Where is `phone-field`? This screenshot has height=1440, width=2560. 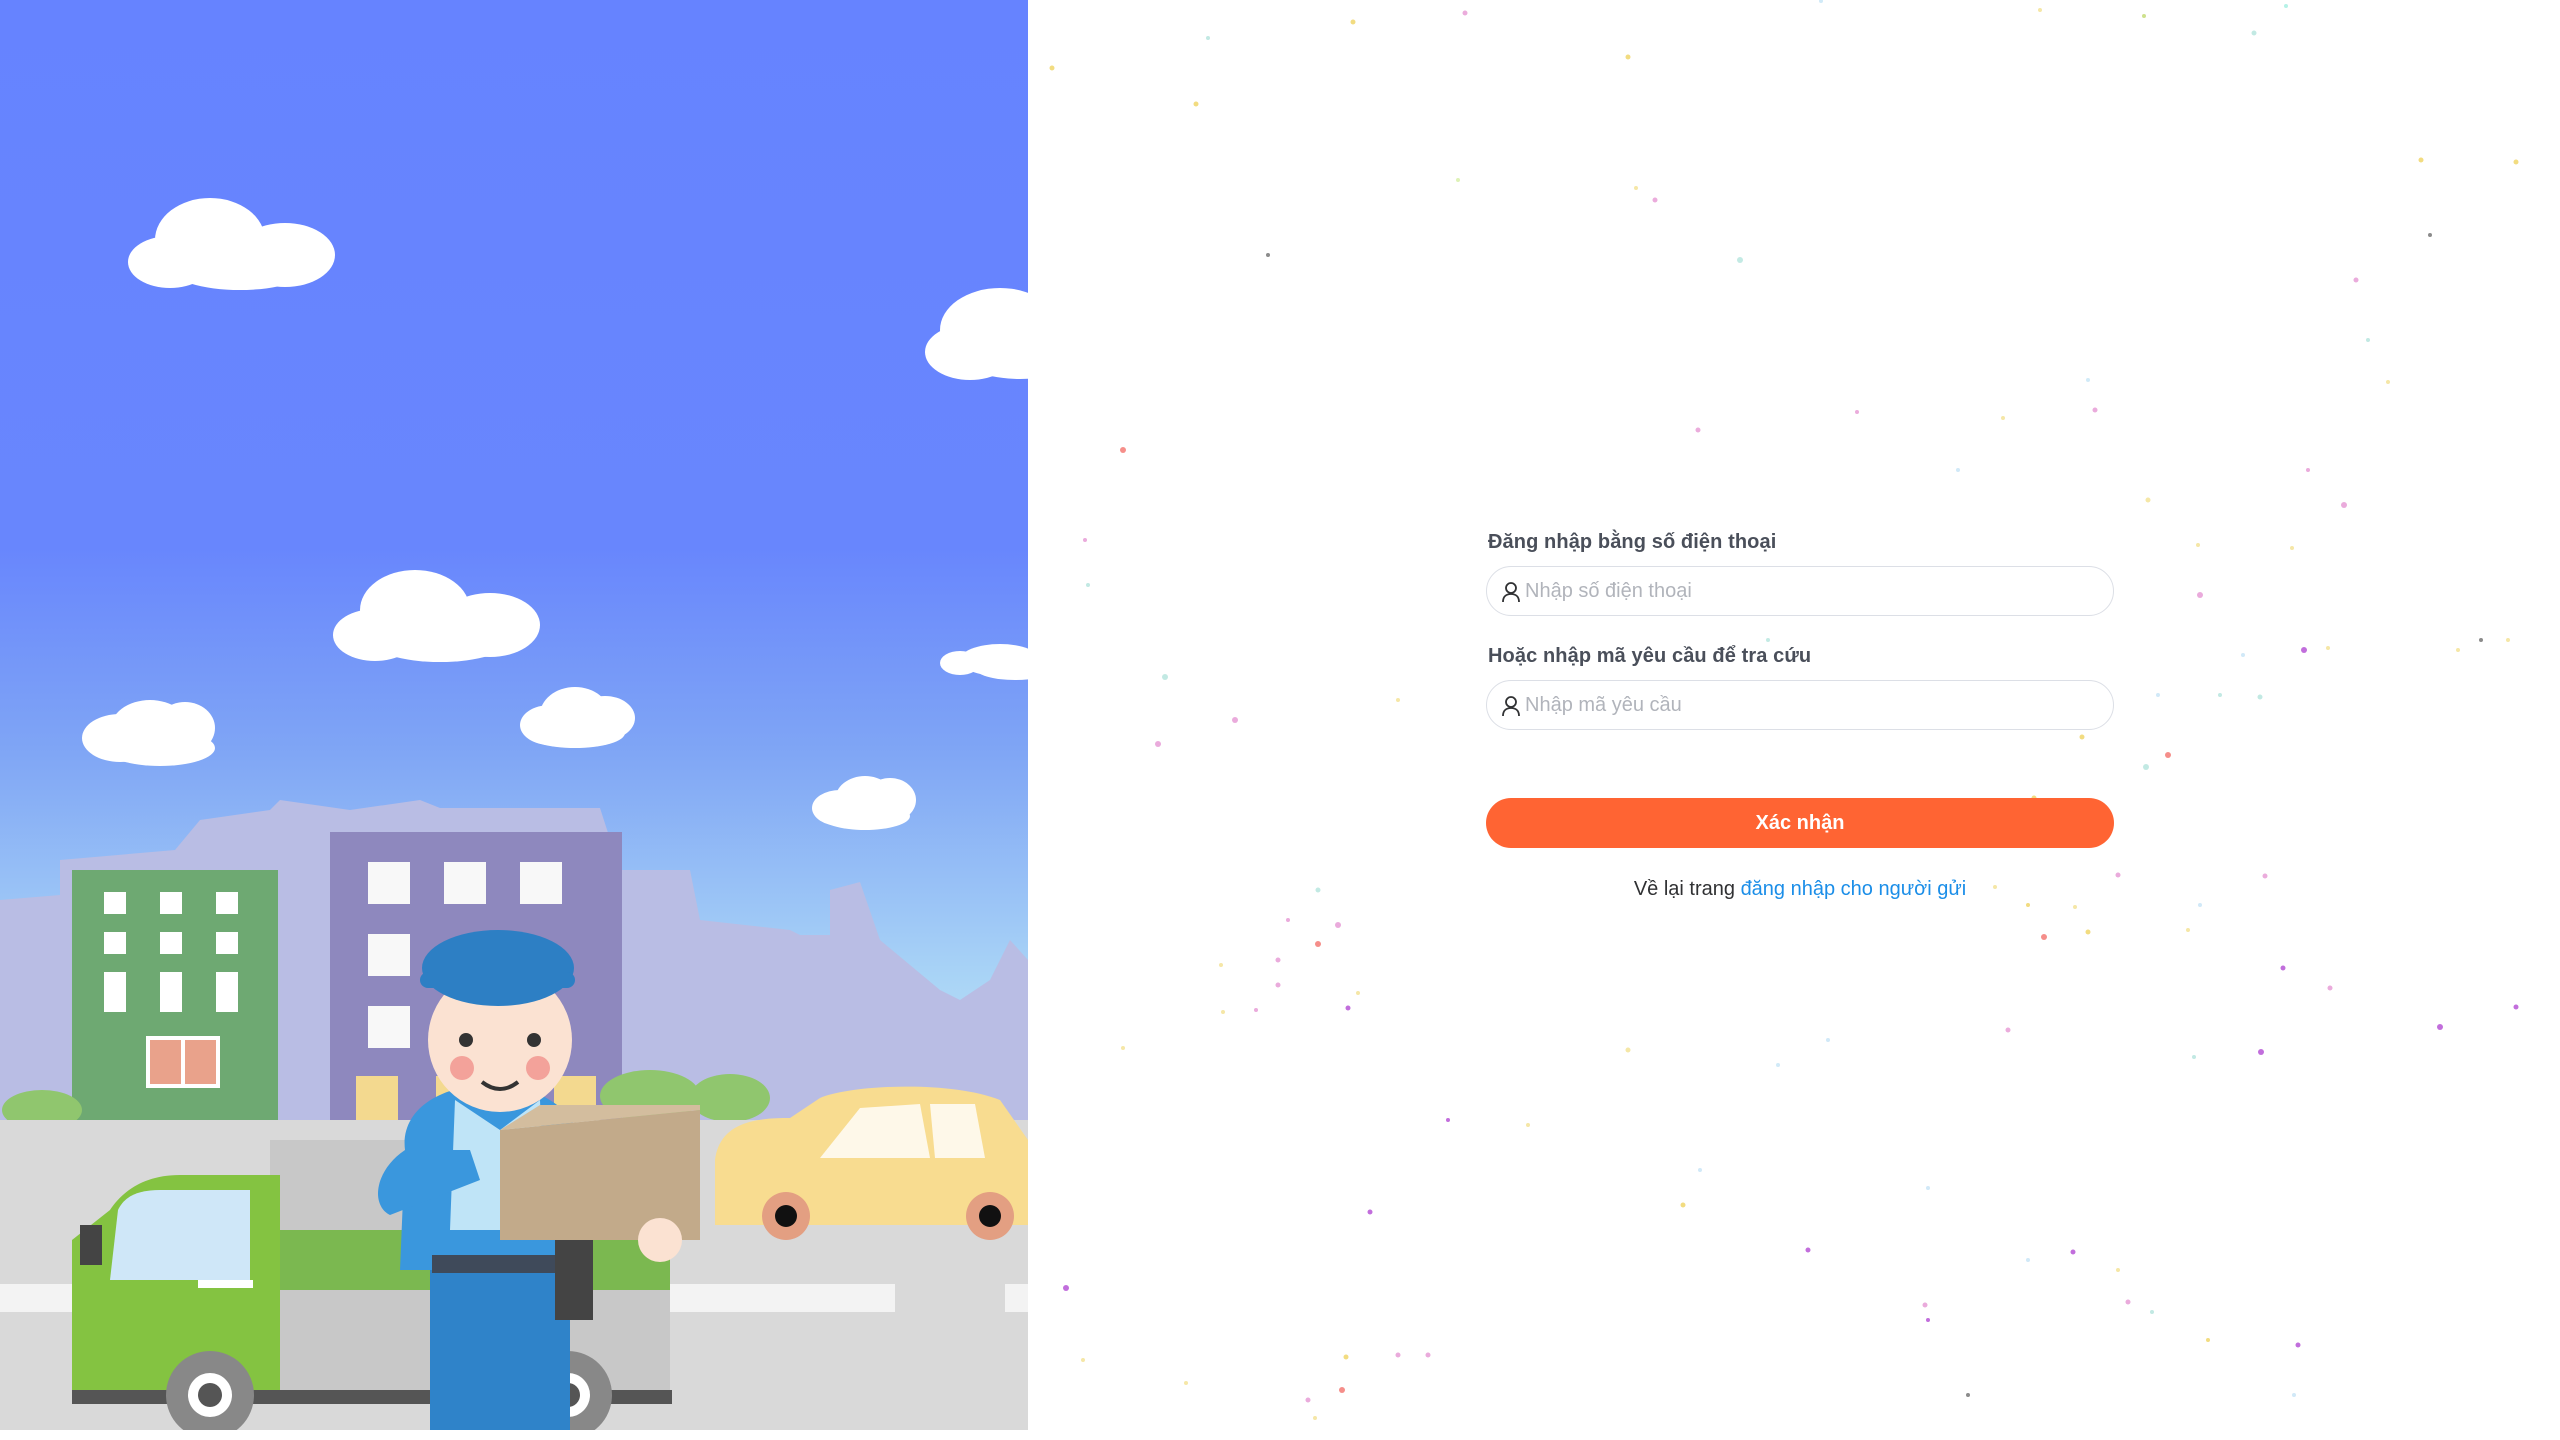 phone-field is located at coordinates (1800, 591).